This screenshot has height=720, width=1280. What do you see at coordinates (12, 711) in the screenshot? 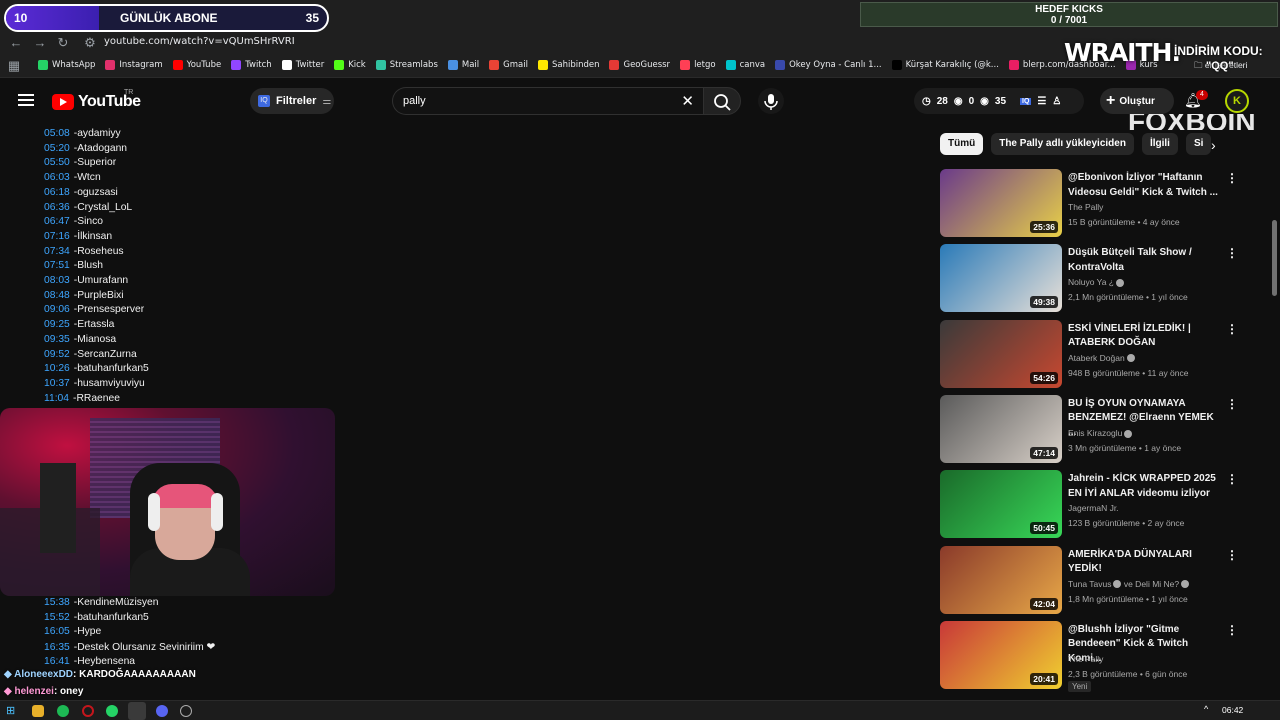
I see `windows-start-icon: ⊞` at bounding box center [12, 711].